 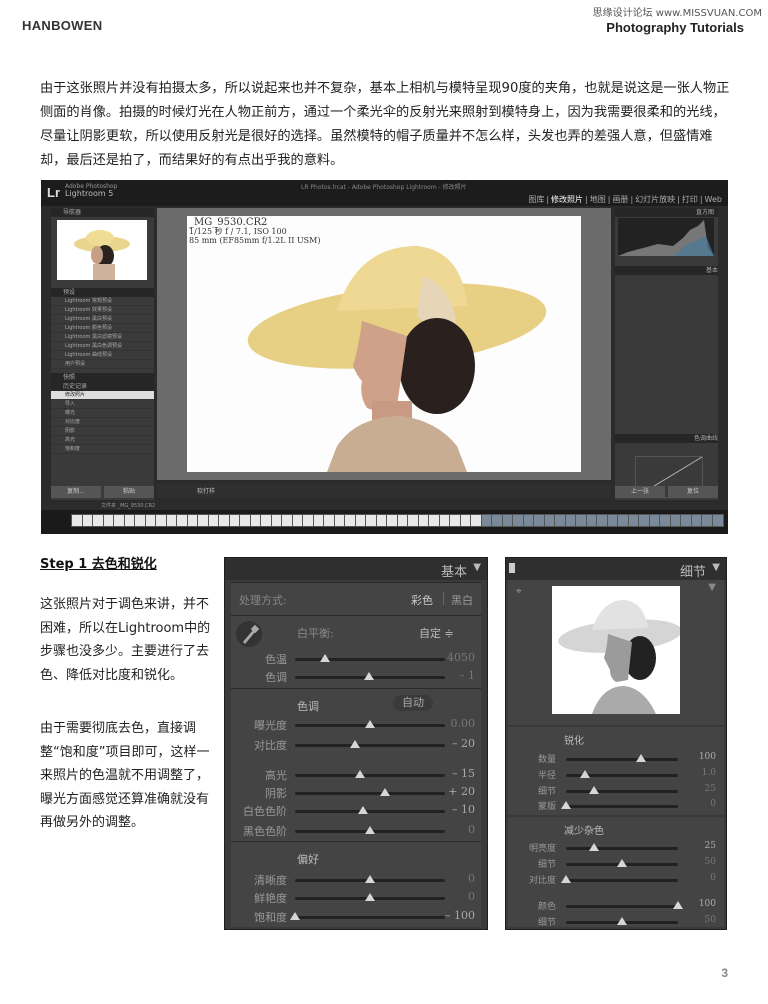 What do you see at coordinates (616, 650) in the screenshot?
I see `detail-preview-image` at bounding box center [616, 650].